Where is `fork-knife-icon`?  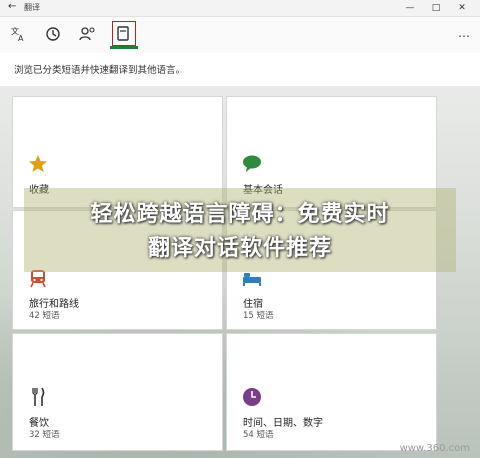
fork-knife-icon is located at coordinates (38, 396).